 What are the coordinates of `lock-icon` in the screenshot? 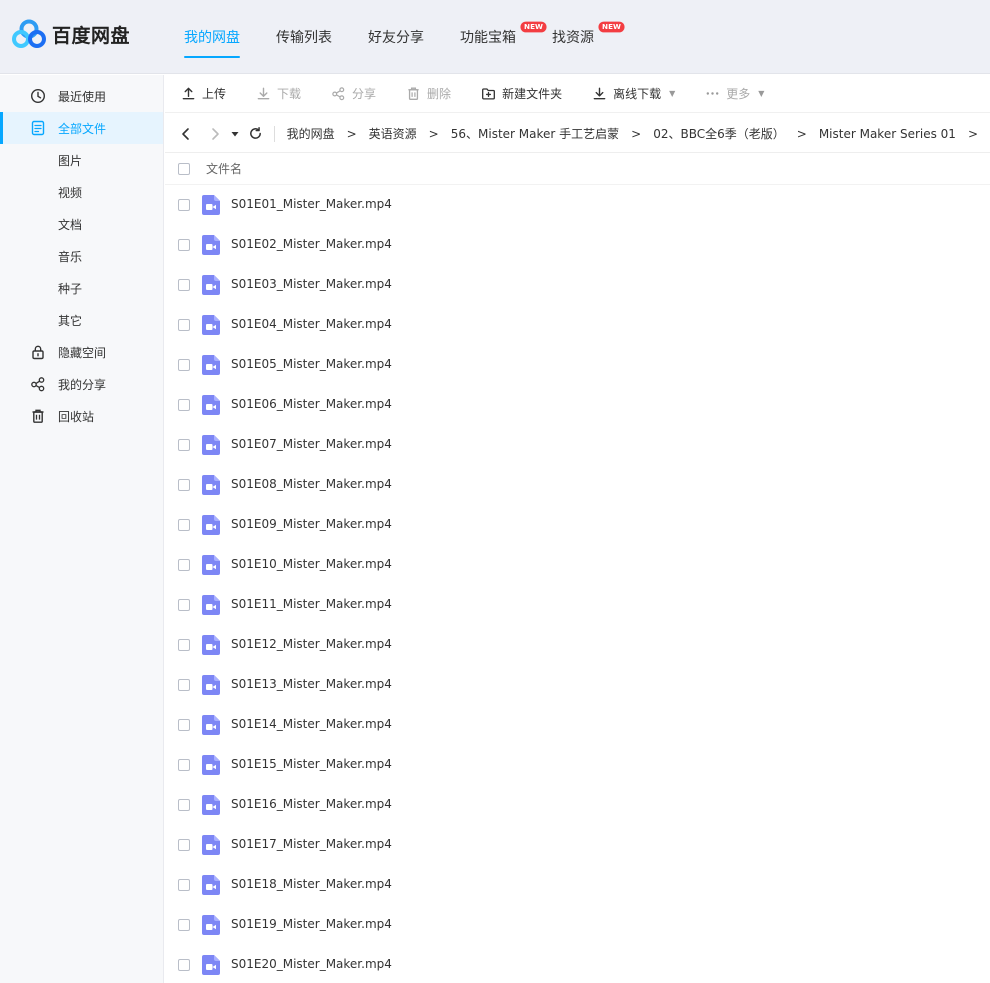 It's located at (38, 352).